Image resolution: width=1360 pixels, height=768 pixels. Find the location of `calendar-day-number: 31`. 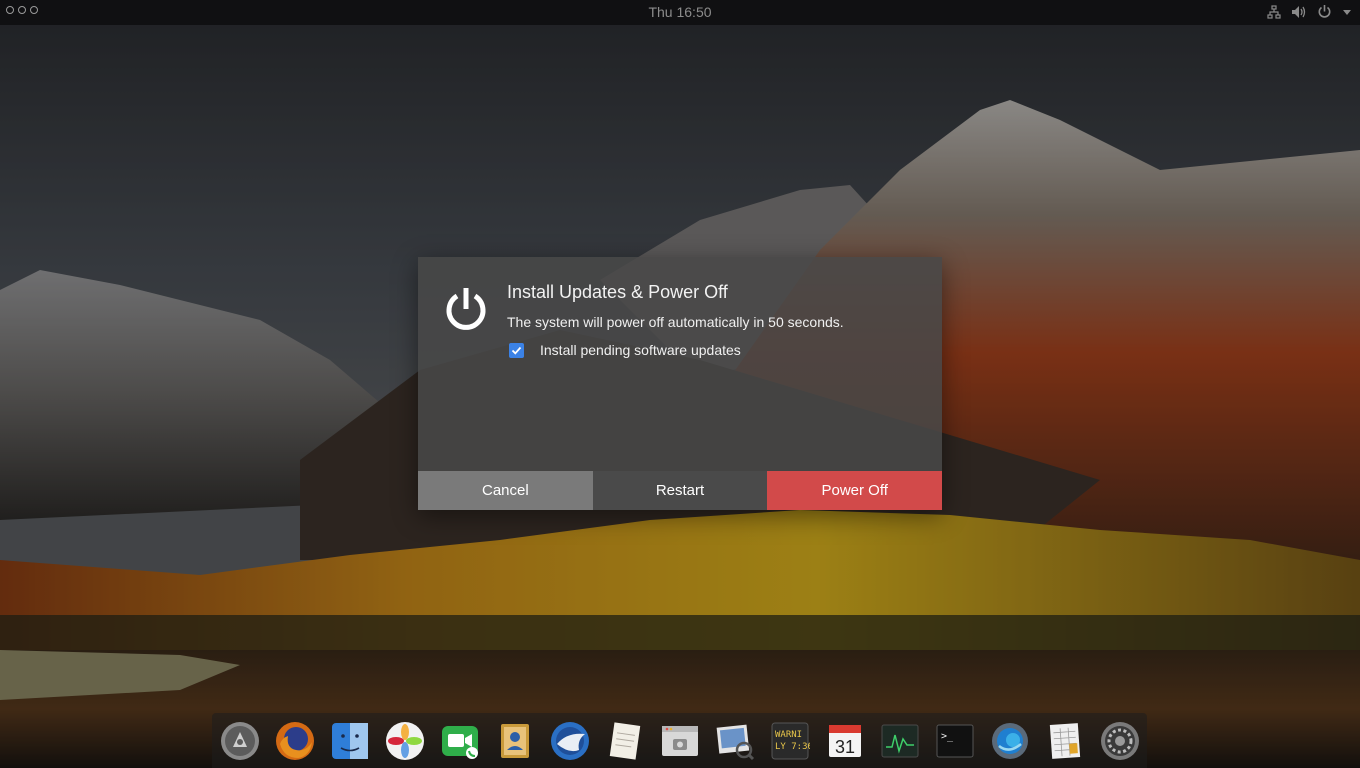

calendar-day-number: 31 is located at coordinates (845, 747).